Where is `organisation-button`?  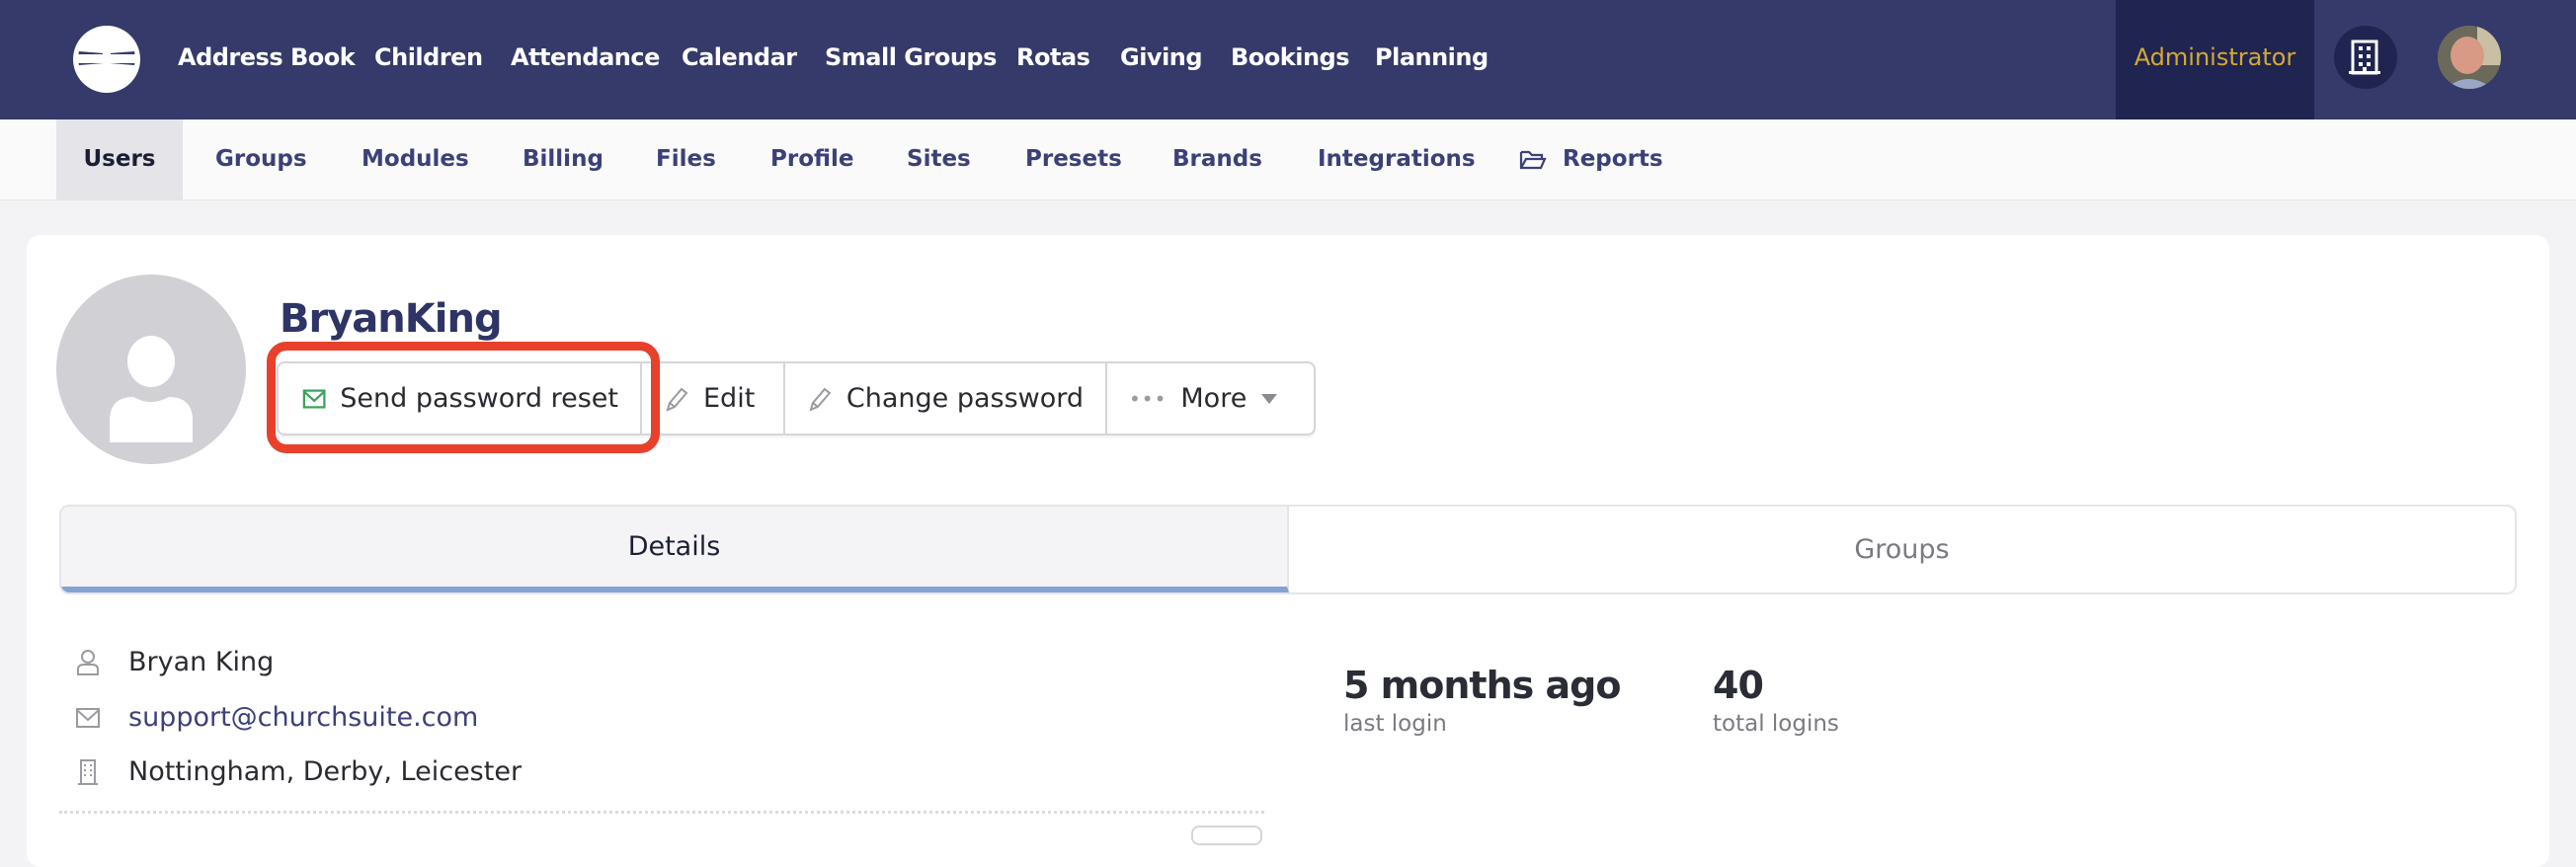
organisation-button is located at coordinates (2365, 57).